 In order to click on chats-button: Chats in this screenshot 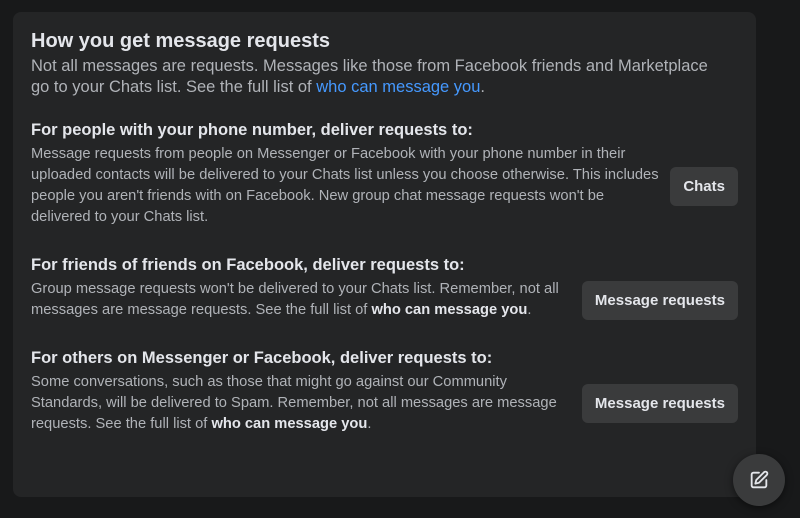, I will do `click(704, 186)`.